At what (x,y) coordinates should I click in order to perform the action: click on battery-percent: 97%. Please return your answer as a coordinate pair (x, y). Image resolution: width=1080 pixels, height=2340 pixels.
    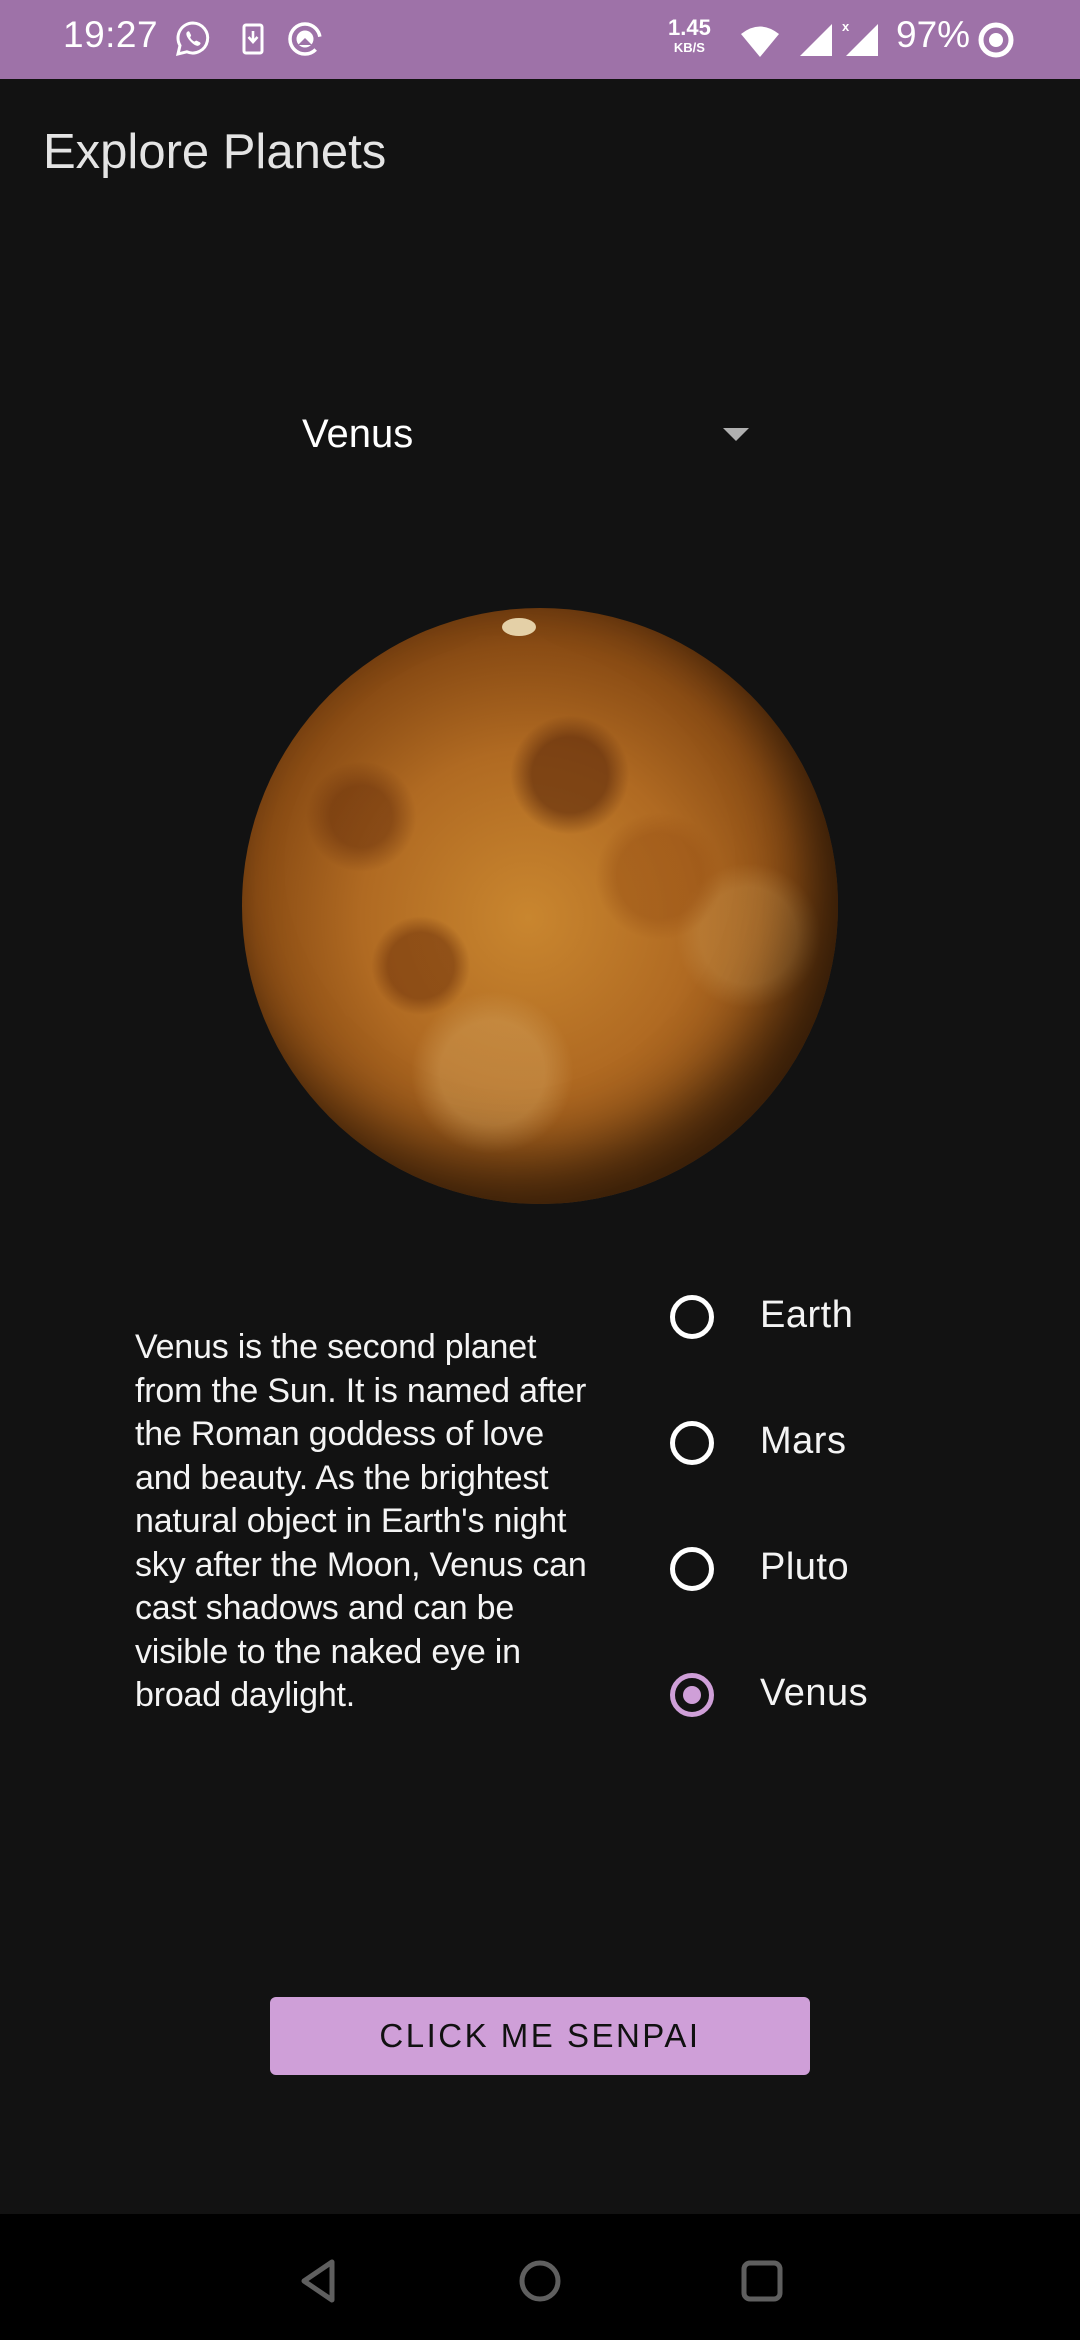
    Looking at the image, I should click on (933, 34).